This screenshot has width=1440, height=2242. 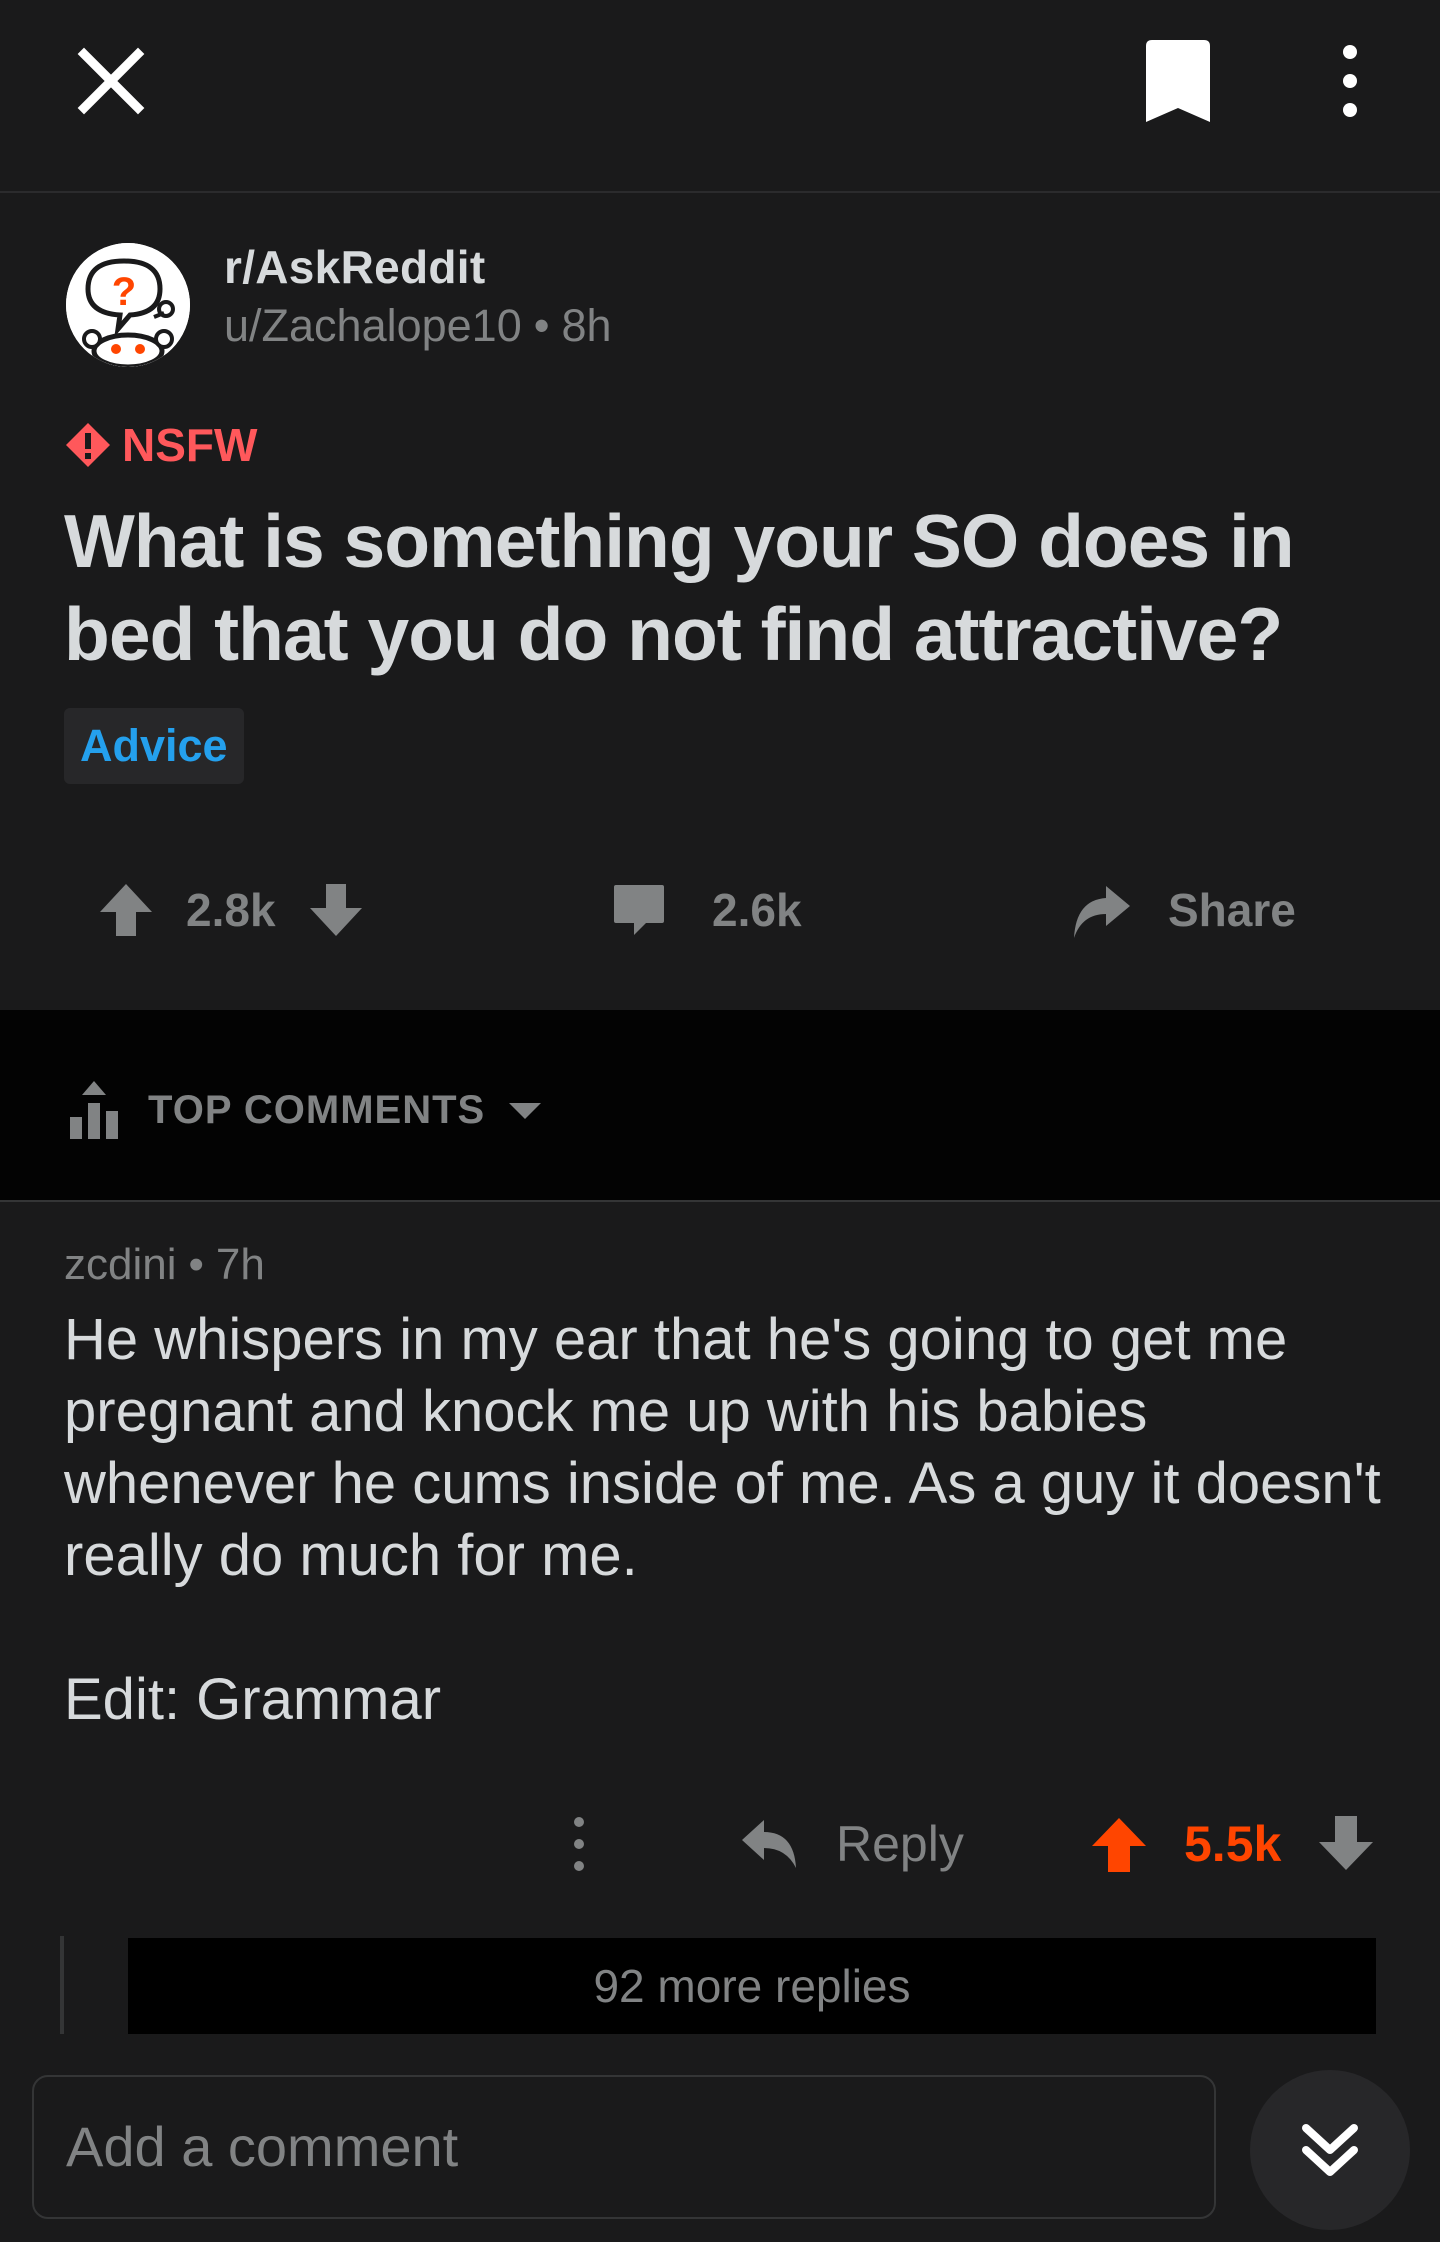 What do you see at coordinates (1178, 81) in the screenshot?
I see `bookmark-icon` at bounding box center [1178, 81].